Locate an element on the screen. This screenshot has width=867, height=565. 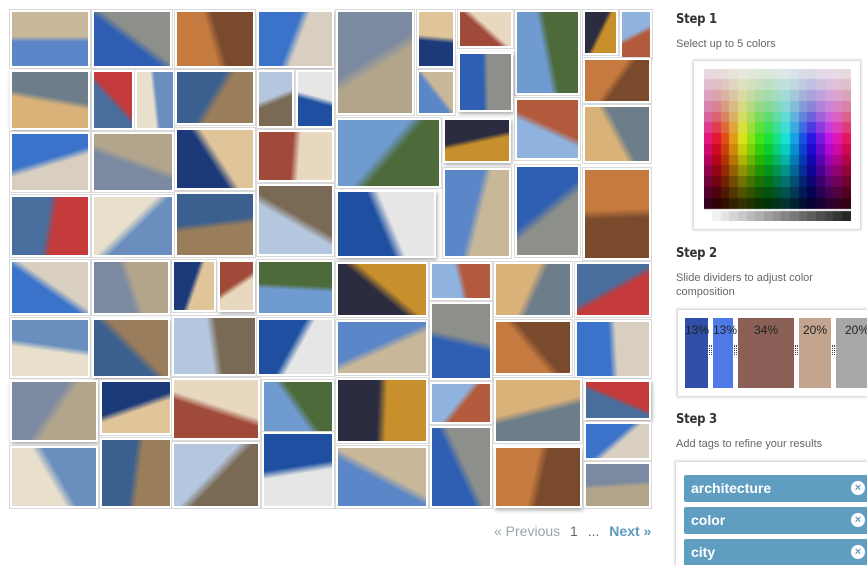
color-segment-3: 34% is located at coordinates (766, 353).